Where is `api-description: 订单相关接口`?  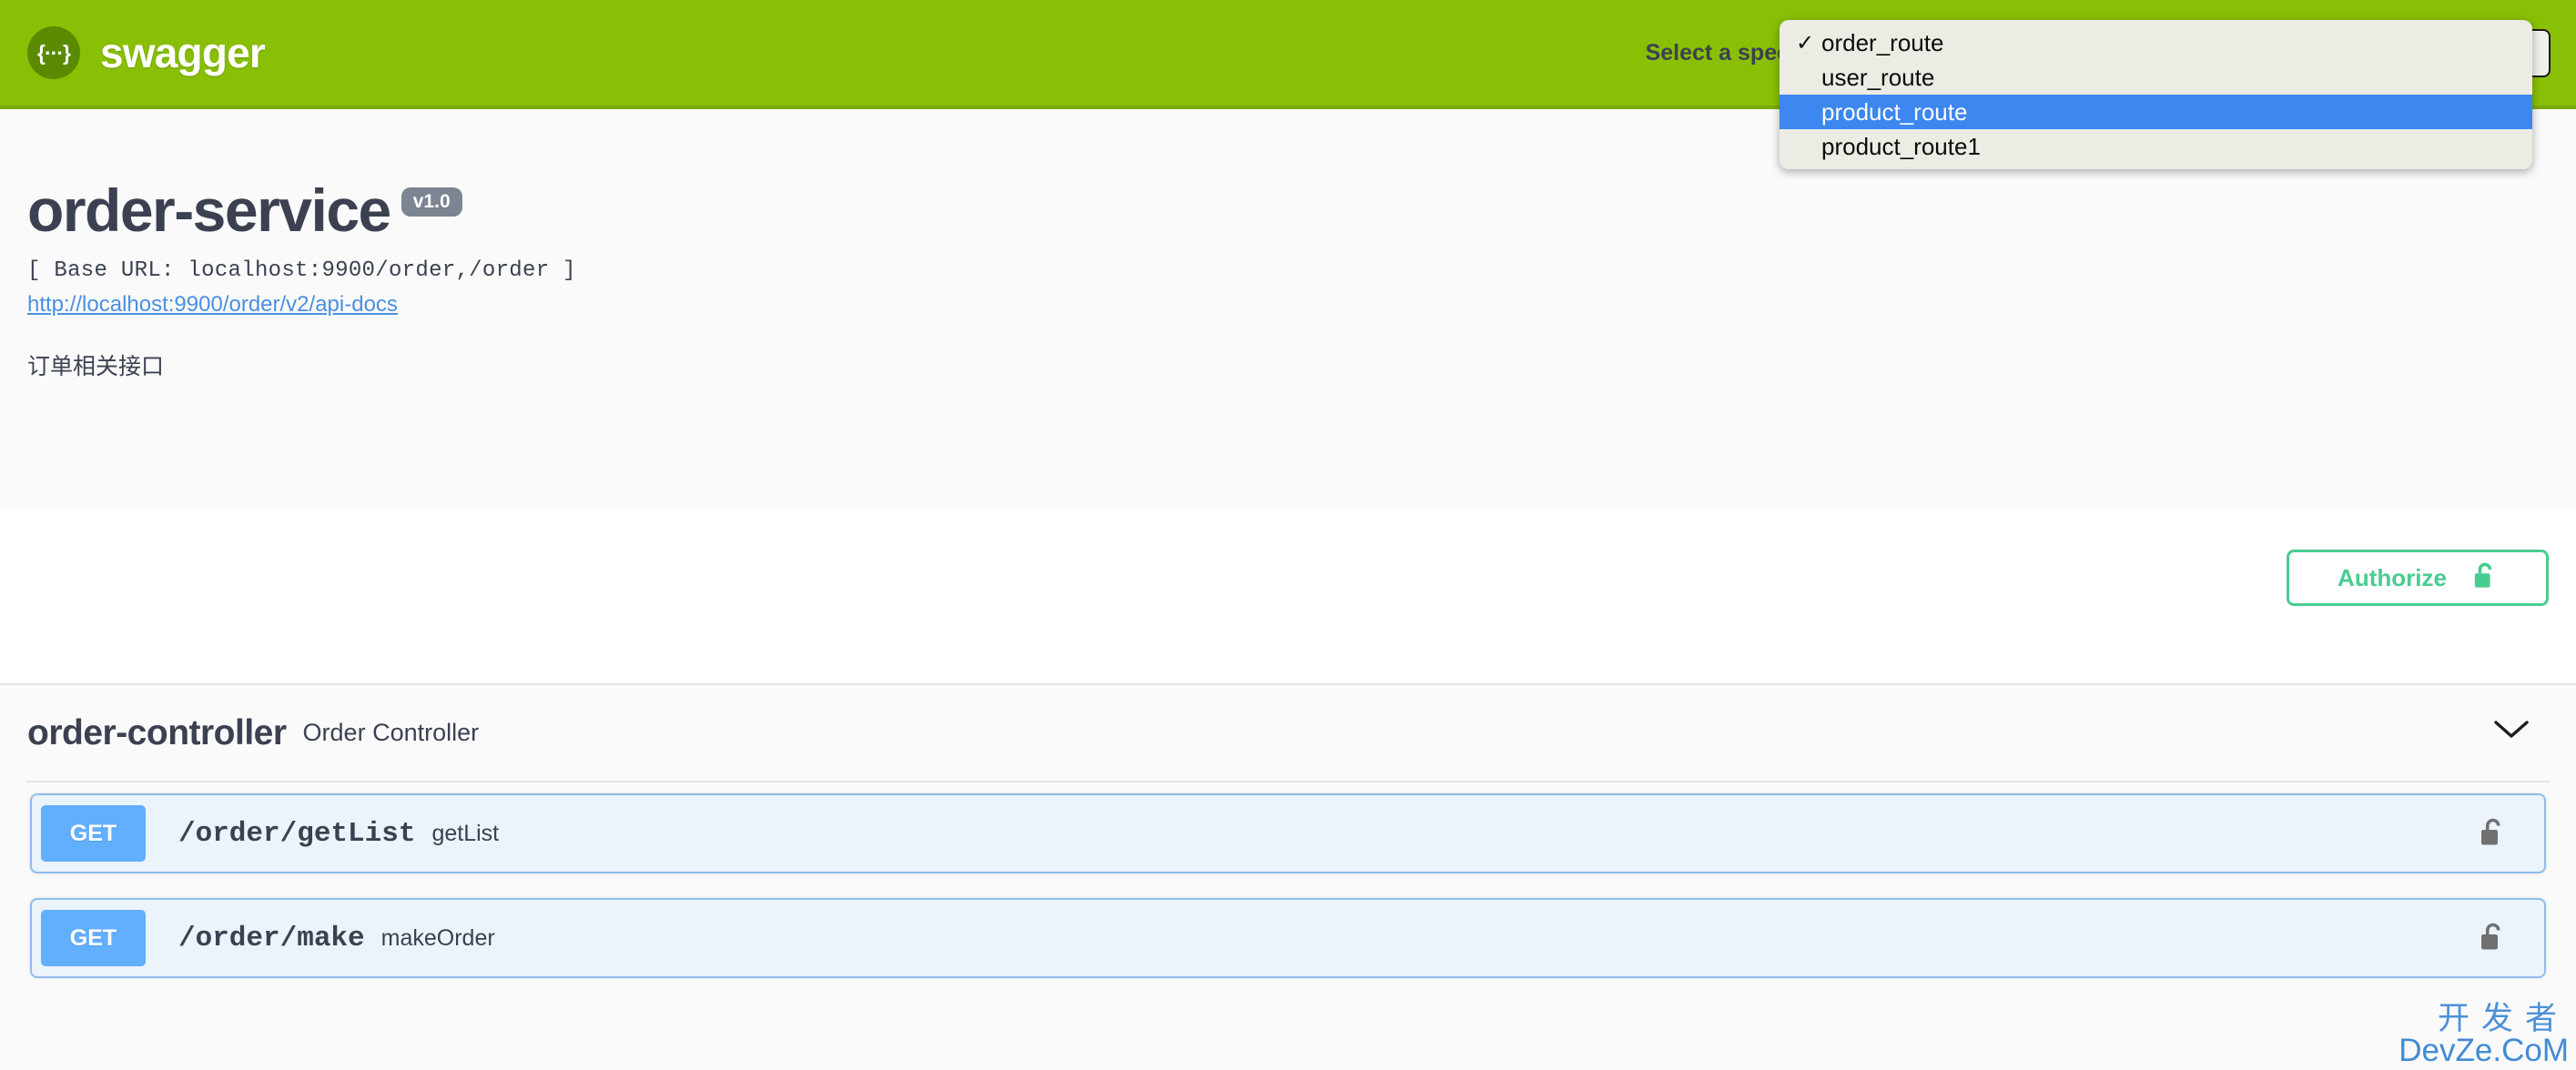
api-description: 订单相关接口 is located at coordinates (96, 366).